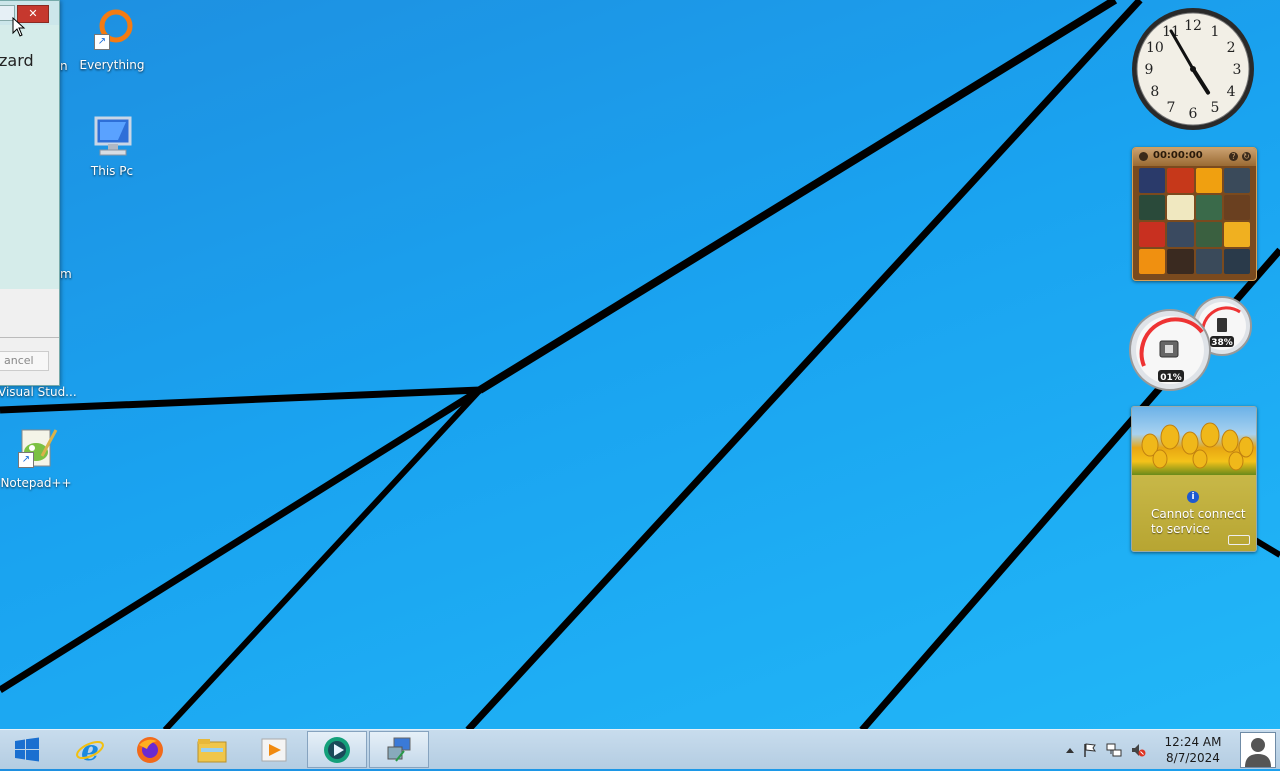  I want to click on system-tray: 12:24 AM 8/7/2024, so click(1147, 749).